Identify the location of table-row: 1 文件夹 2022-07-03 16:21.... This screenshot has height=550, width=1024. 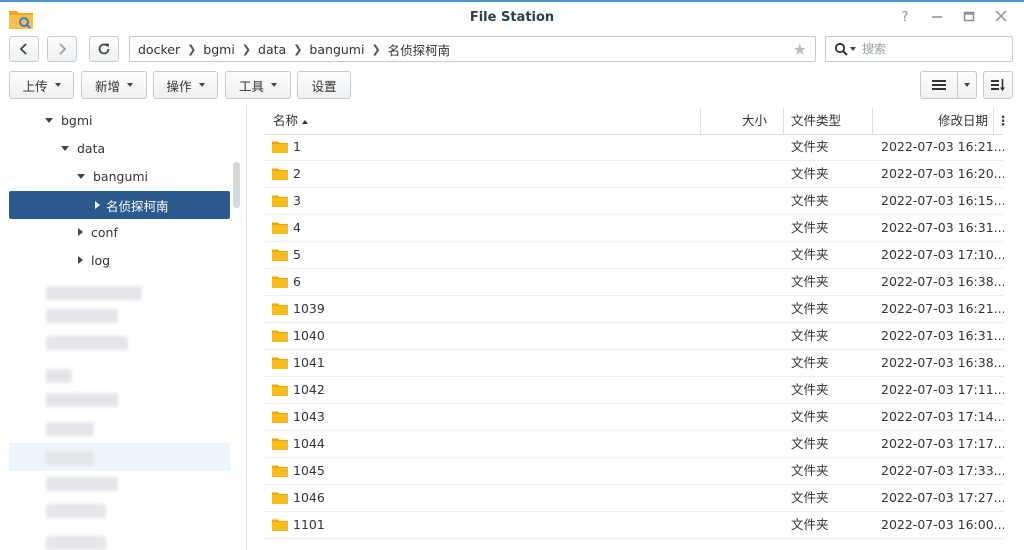
(634, 147).